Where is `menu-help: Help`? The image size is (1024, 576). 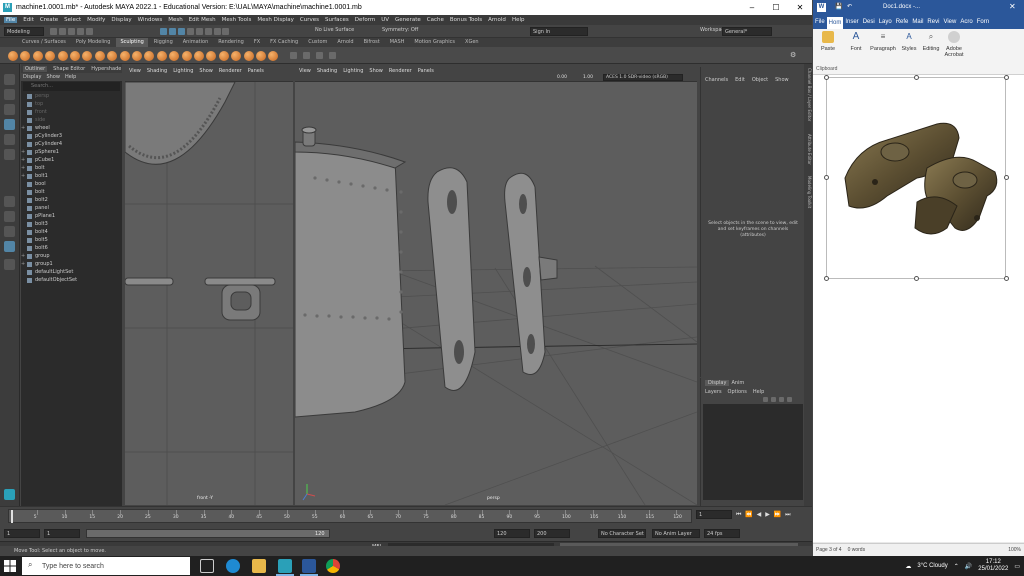 menu-help: Help is located at coordinates (518, 20).